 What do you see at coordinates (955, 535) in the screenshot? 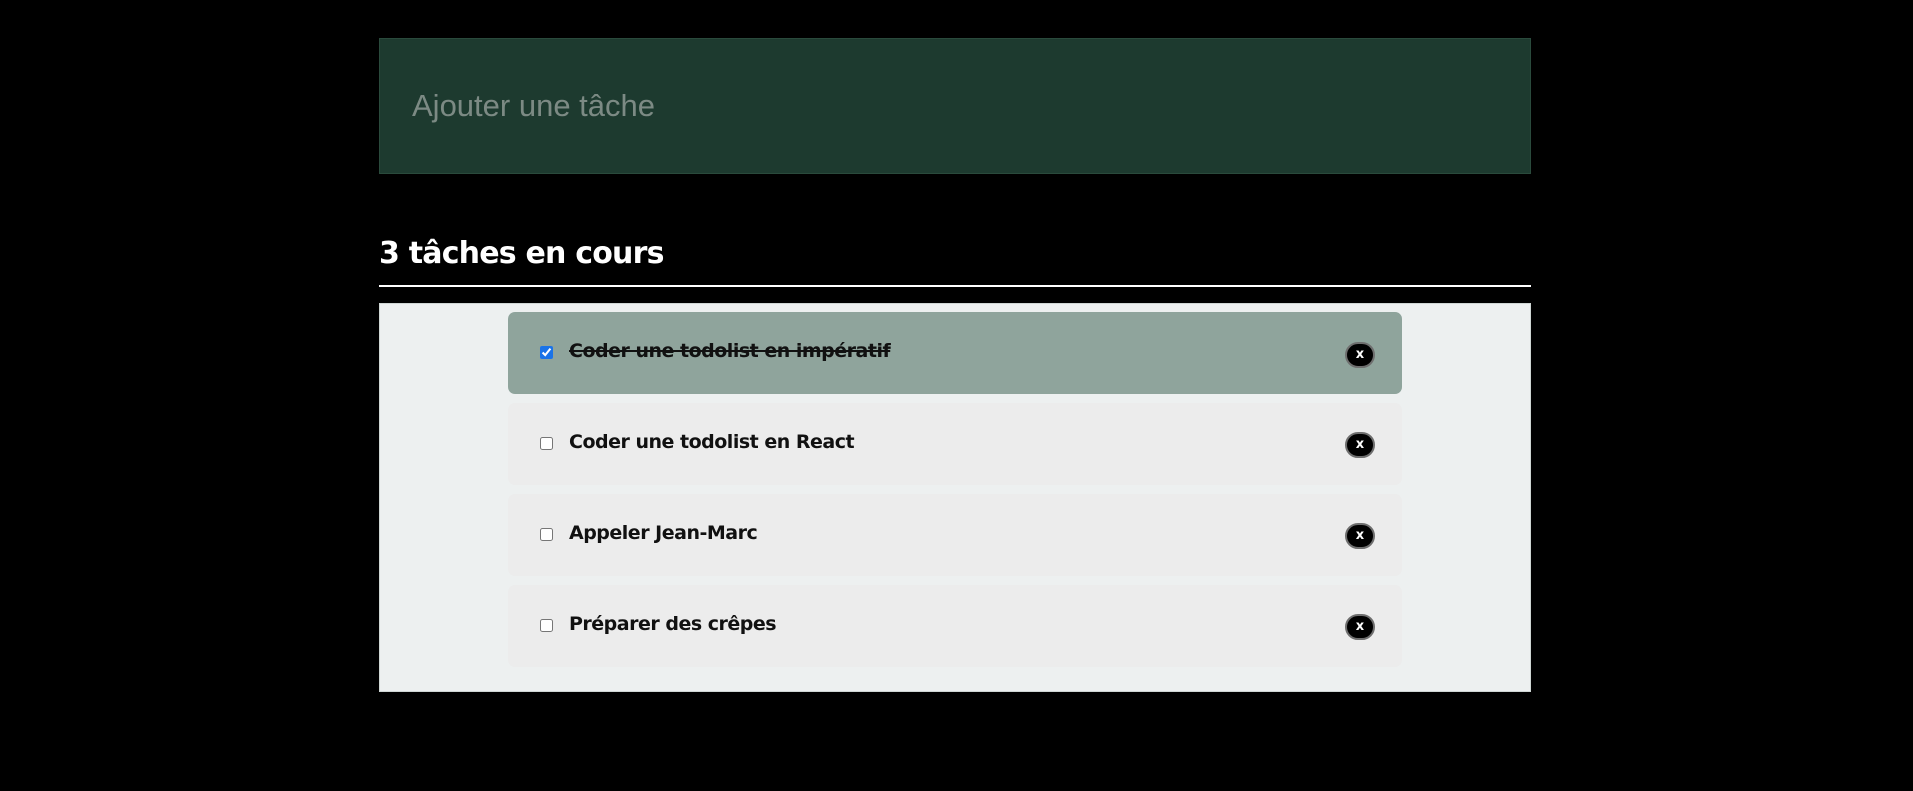
I see `task-item: Appeler Jean-Marc x` at bounding box center [955, 535].